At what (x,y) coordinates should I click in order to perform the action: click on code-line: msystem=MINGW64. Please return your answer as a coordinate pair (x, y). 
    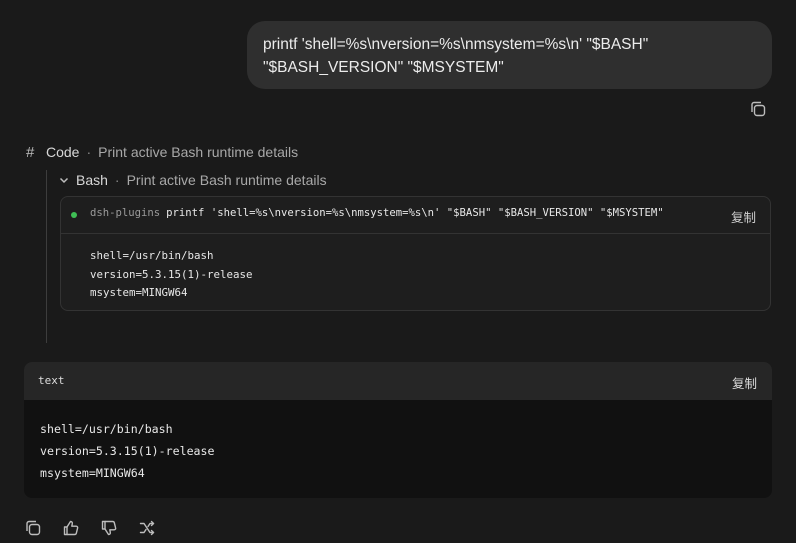
    Looking at the image, I should click on (92, 473).